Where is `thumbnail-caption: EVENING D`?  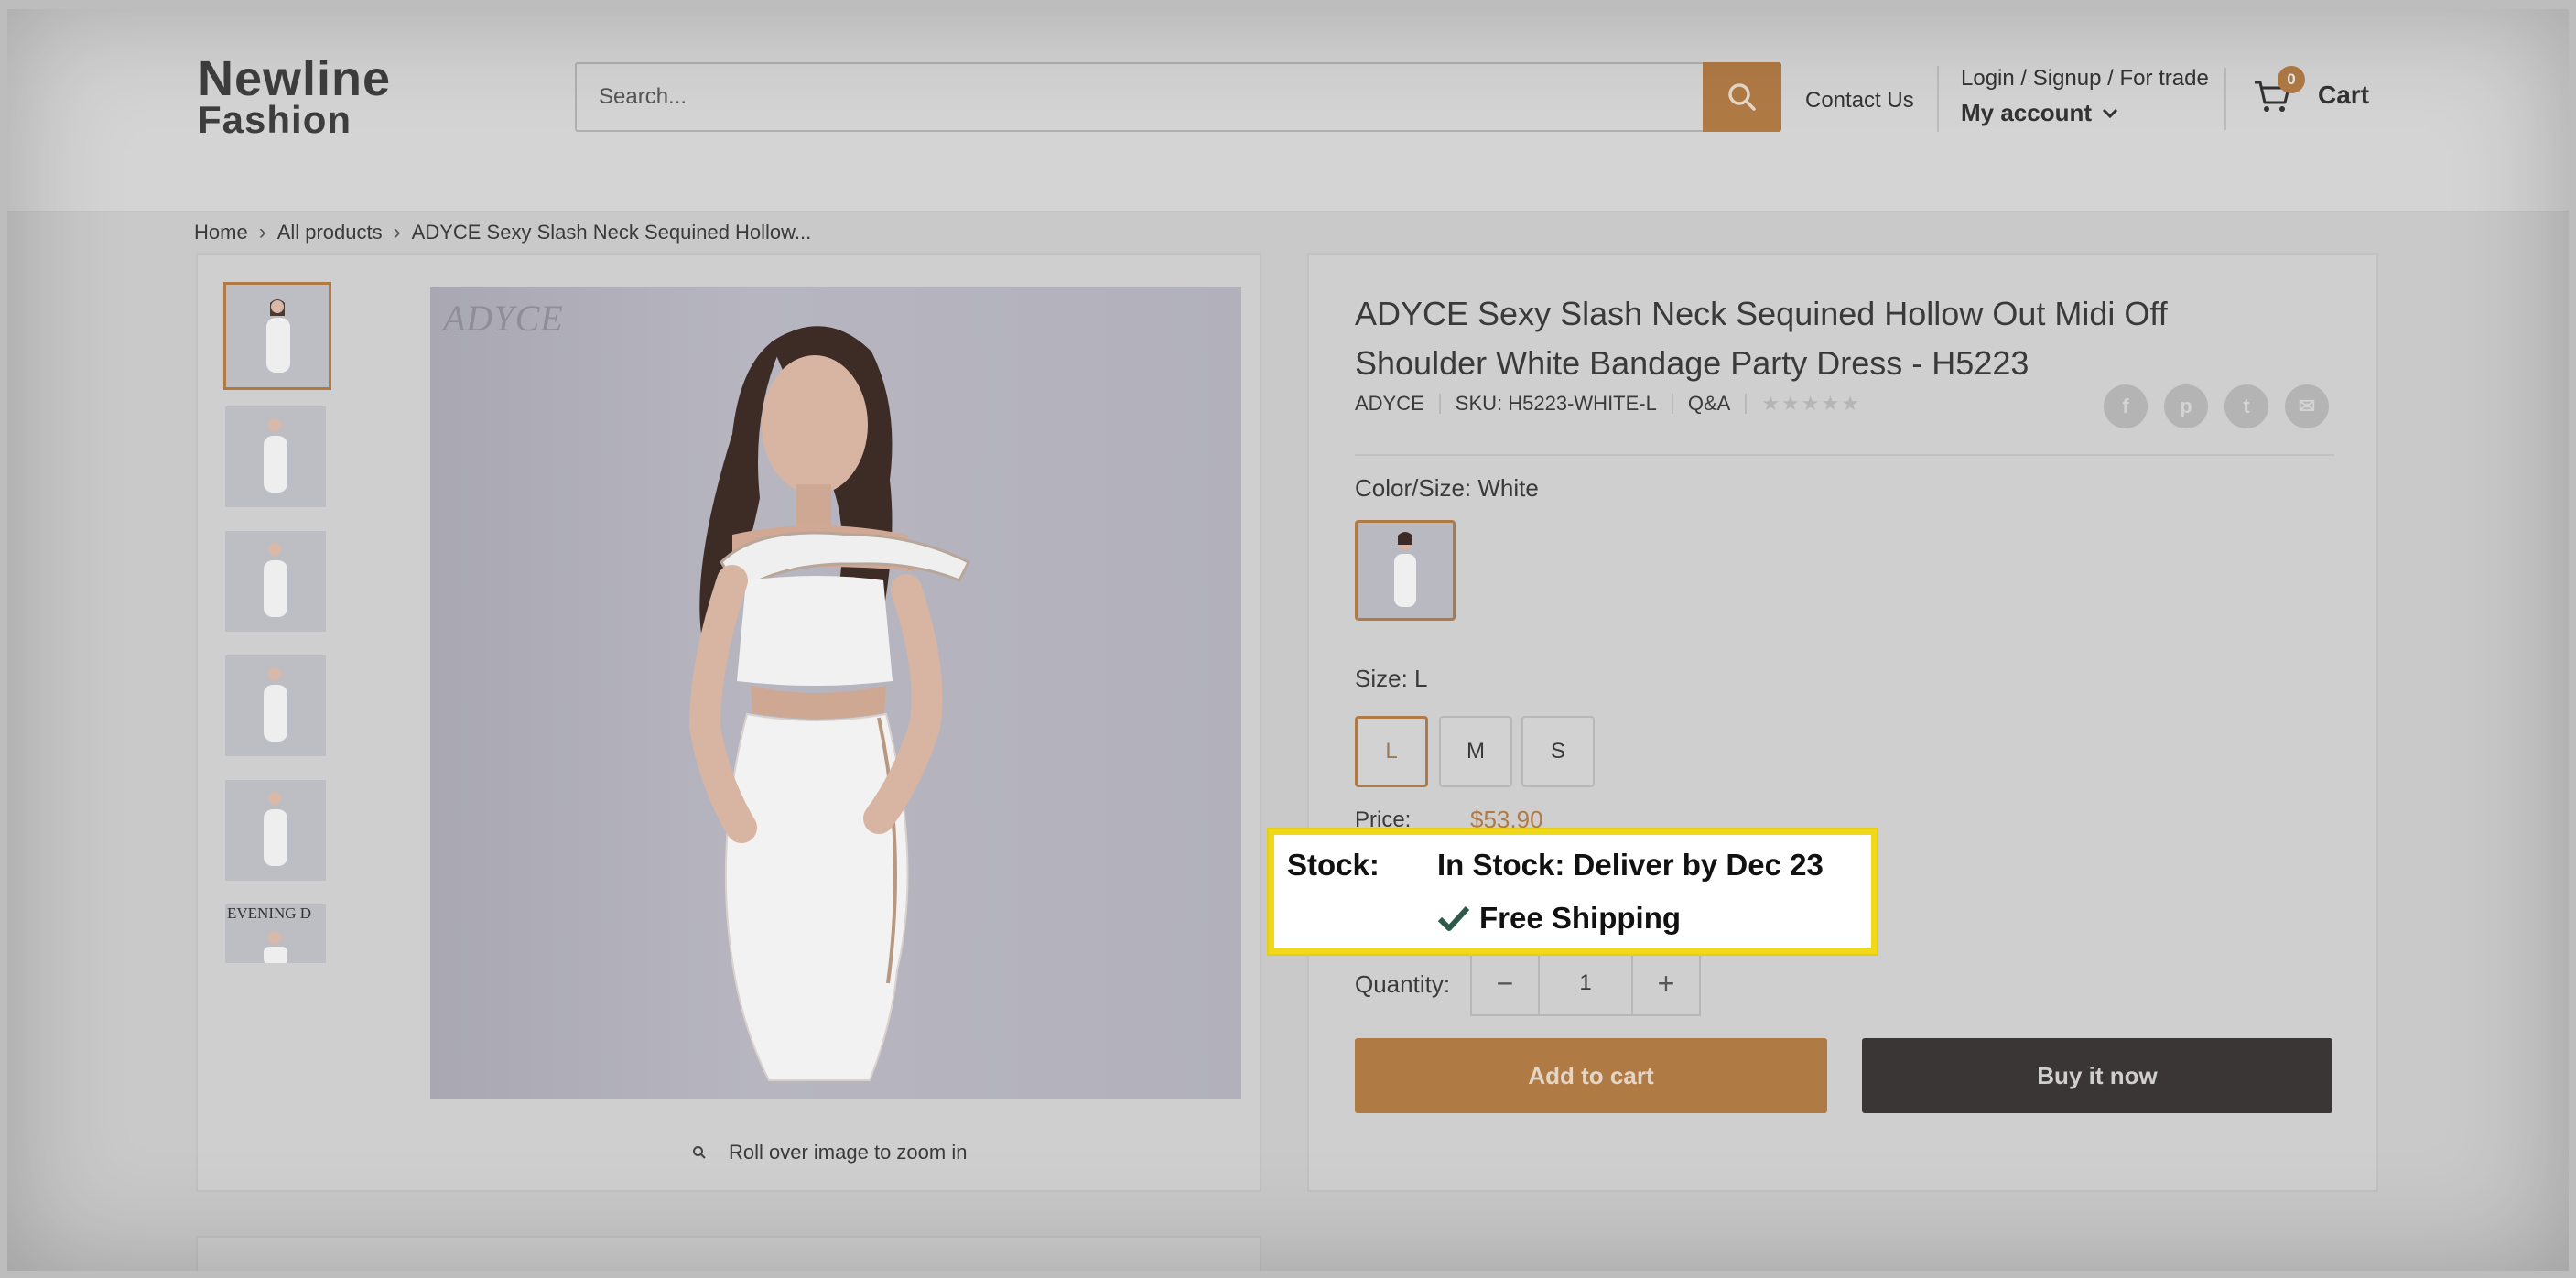 thumbnail-caption: EVENING D is located at coordinates (269, 913).